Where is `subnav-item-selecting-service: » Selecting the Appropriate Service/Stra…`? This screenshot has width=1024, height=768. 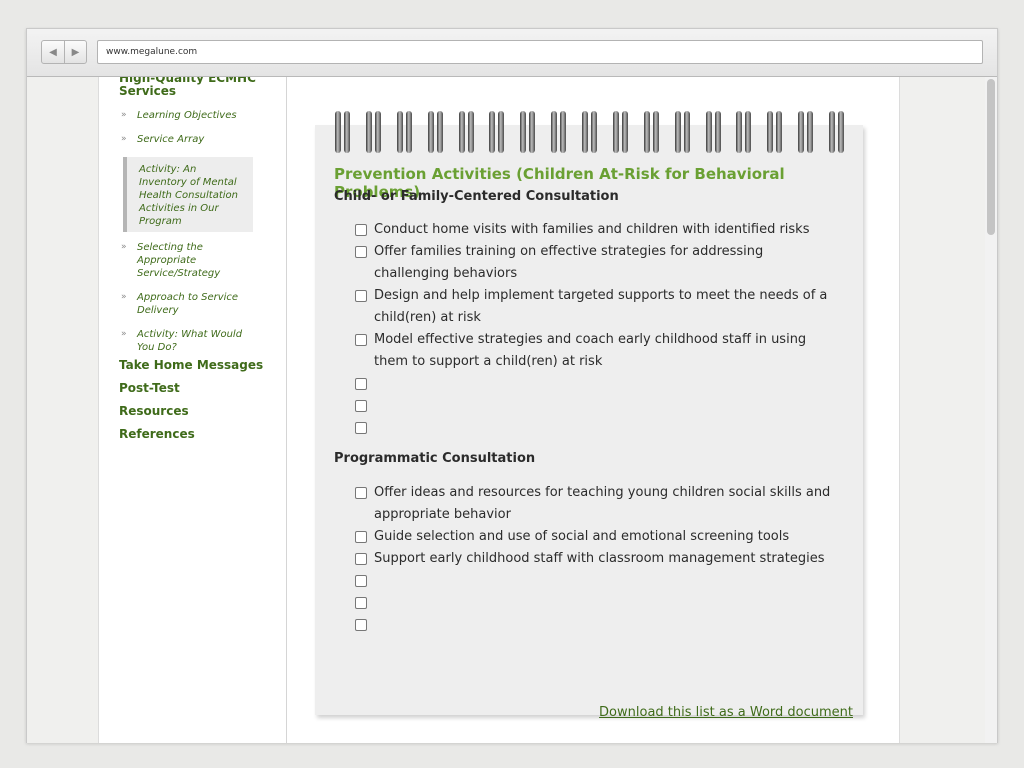 subnav-item-selecting-service: » Selecting the Appropriate Service/Stra… is located at coordinates (189, 260).